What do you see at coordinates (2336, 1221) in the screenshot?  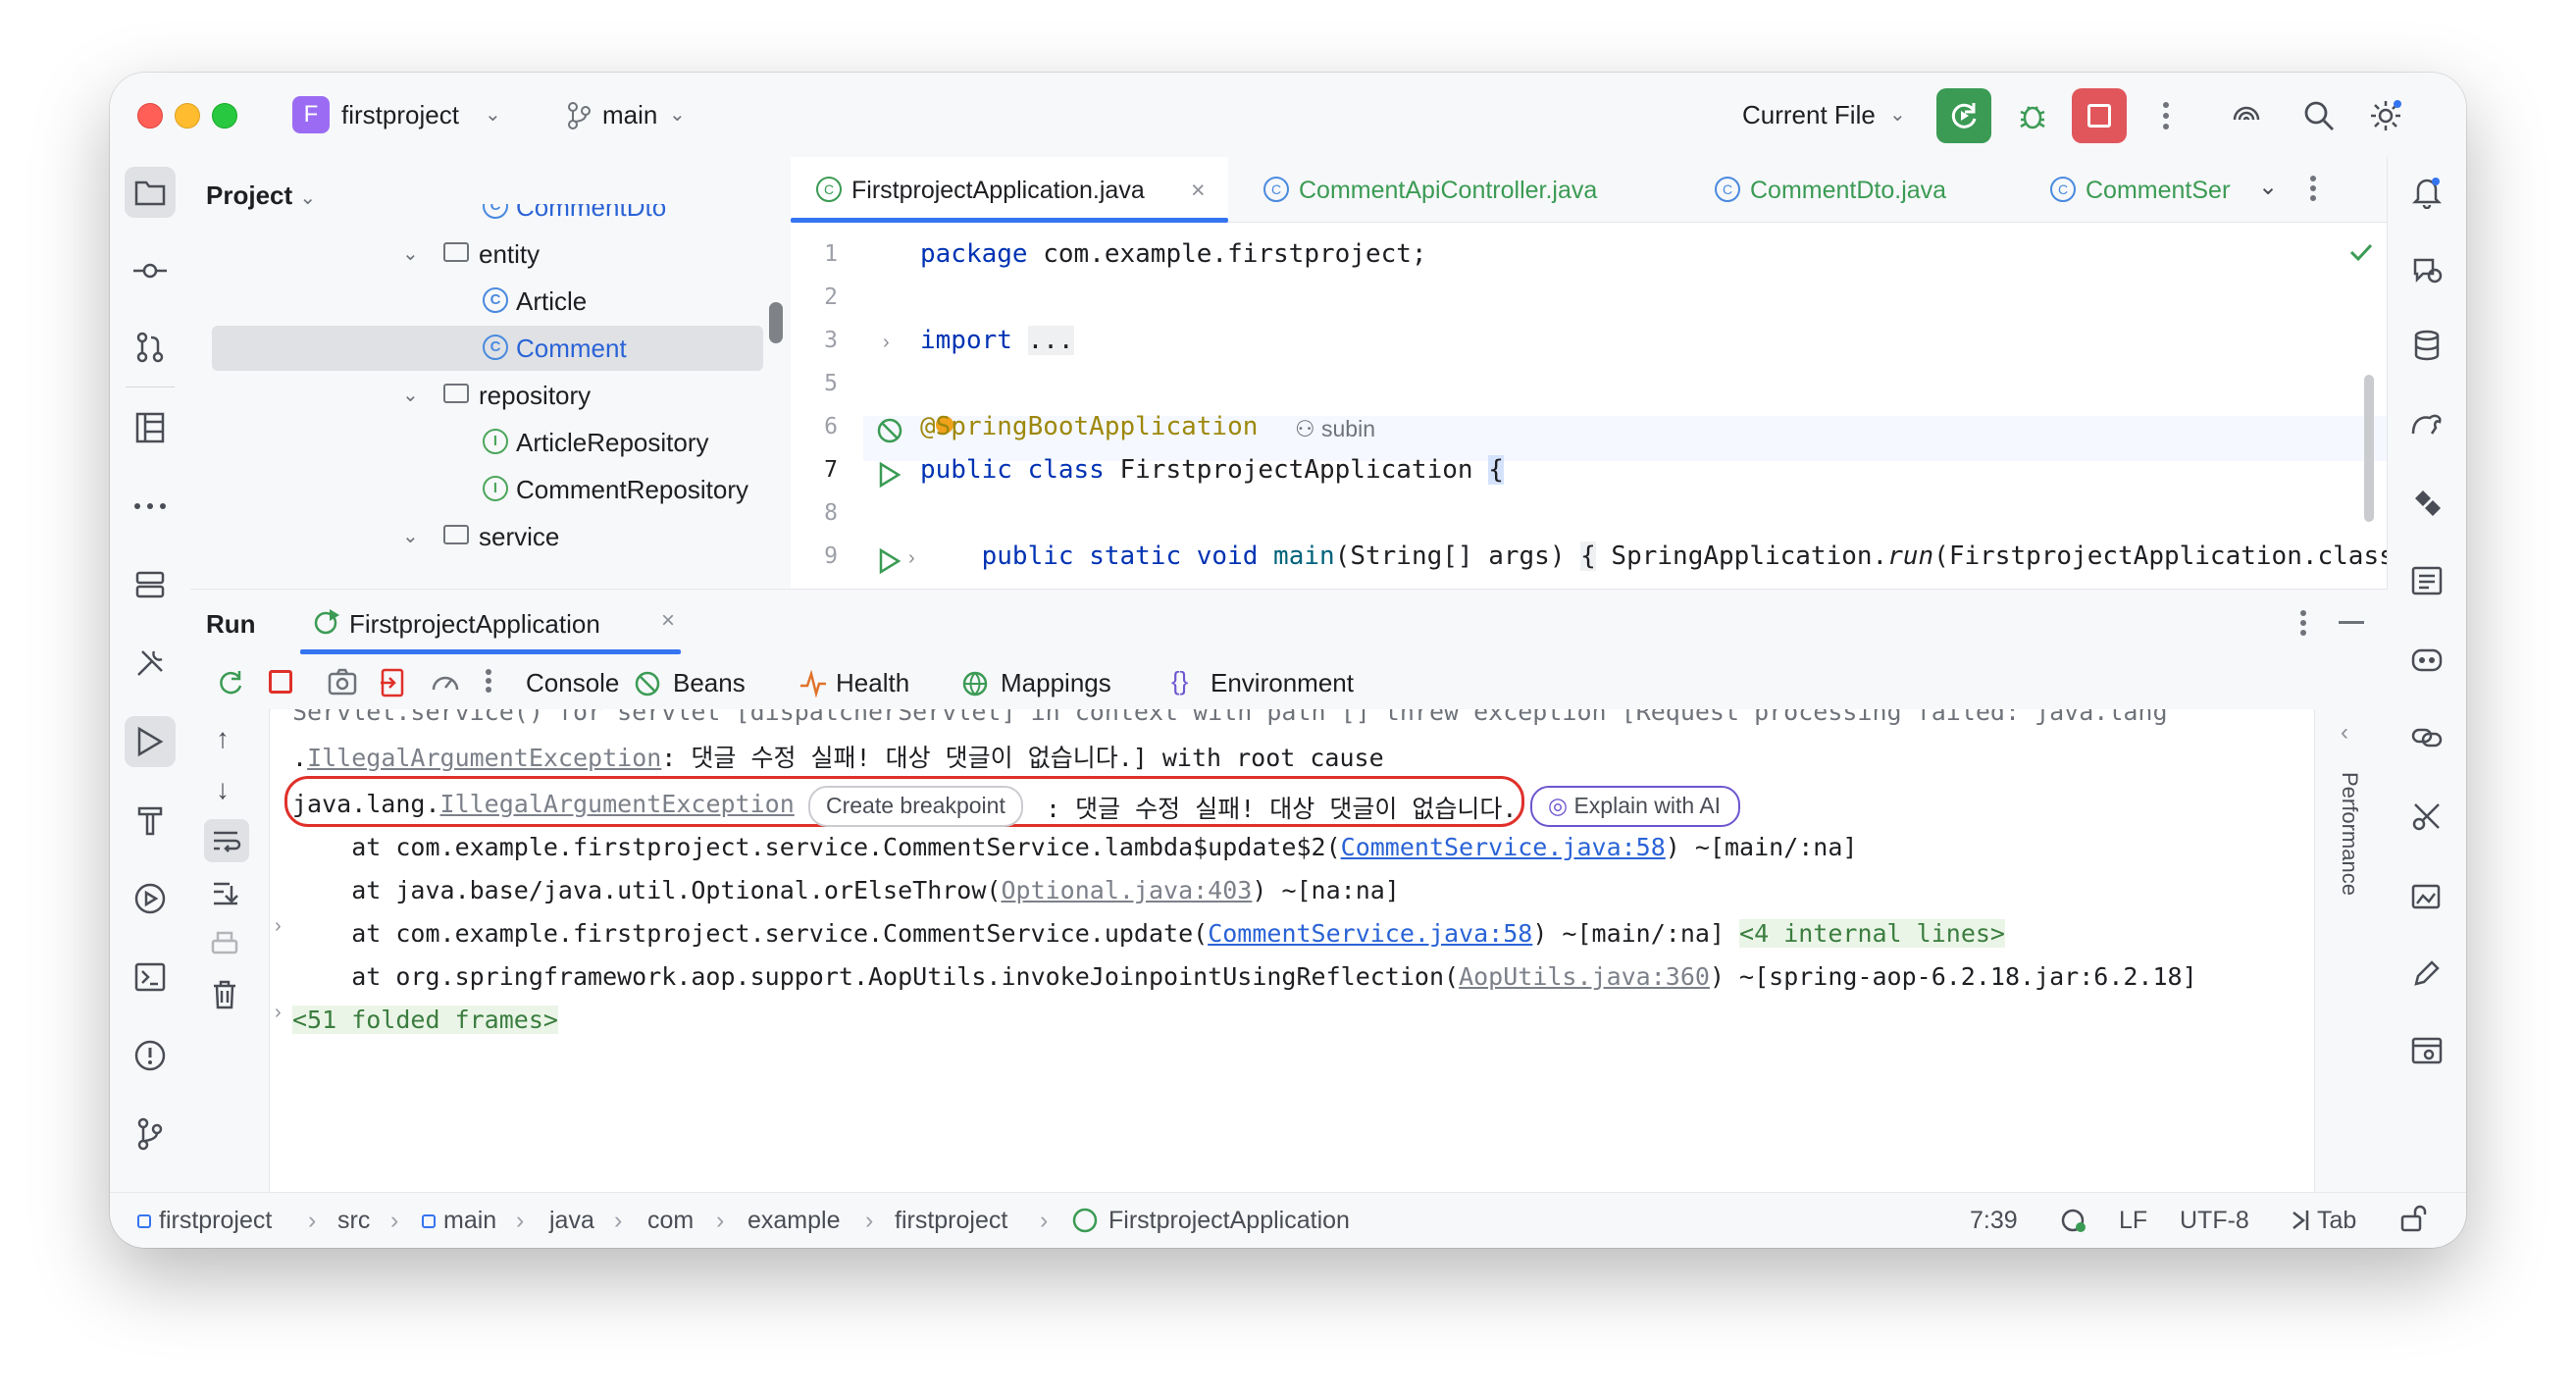 I see `indent-setting: Tab` at bounding box center [2336, 1221].